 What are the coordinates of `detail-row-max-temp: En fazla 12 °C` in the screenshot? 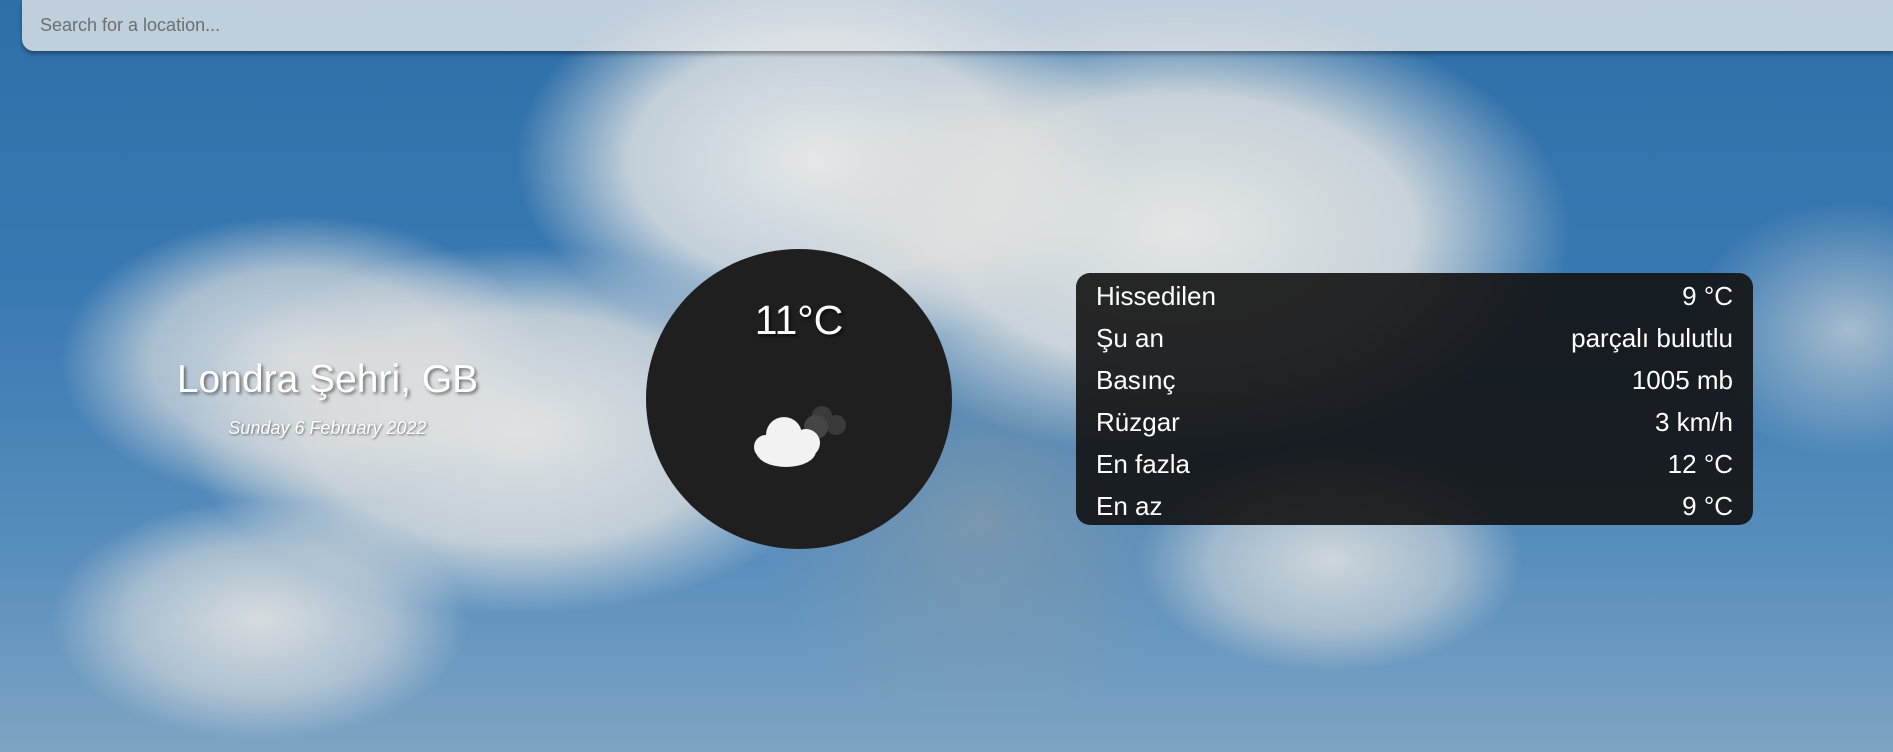 It's located at (1414, 466).